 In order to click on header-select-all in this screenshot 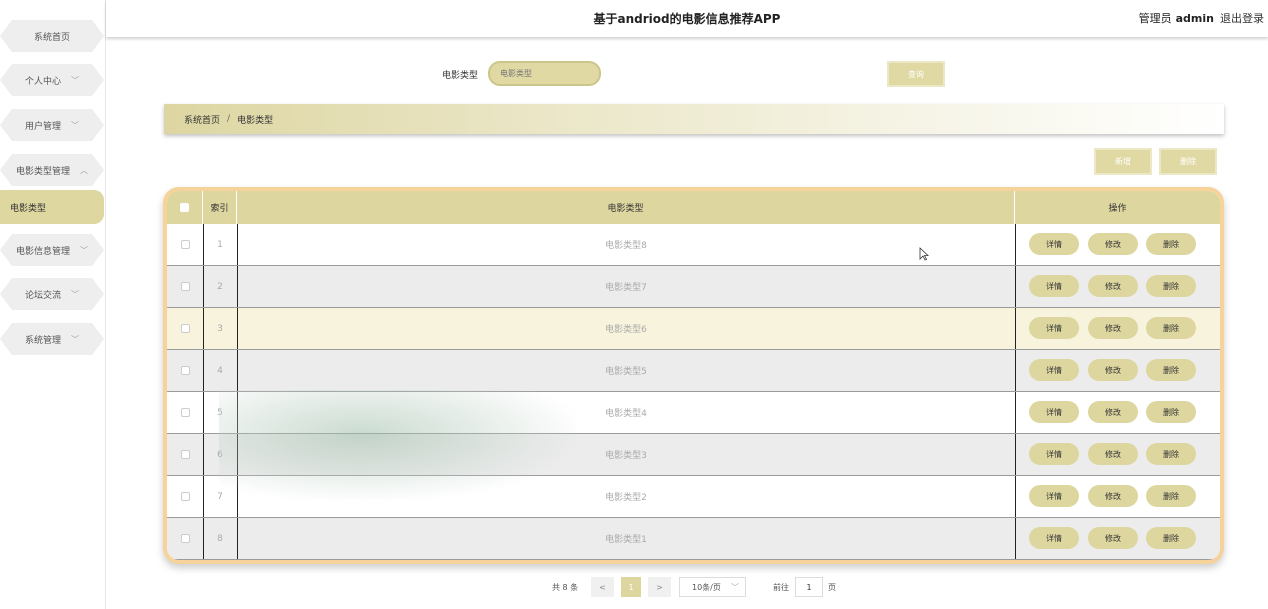, I will do `click(185, 207)`.